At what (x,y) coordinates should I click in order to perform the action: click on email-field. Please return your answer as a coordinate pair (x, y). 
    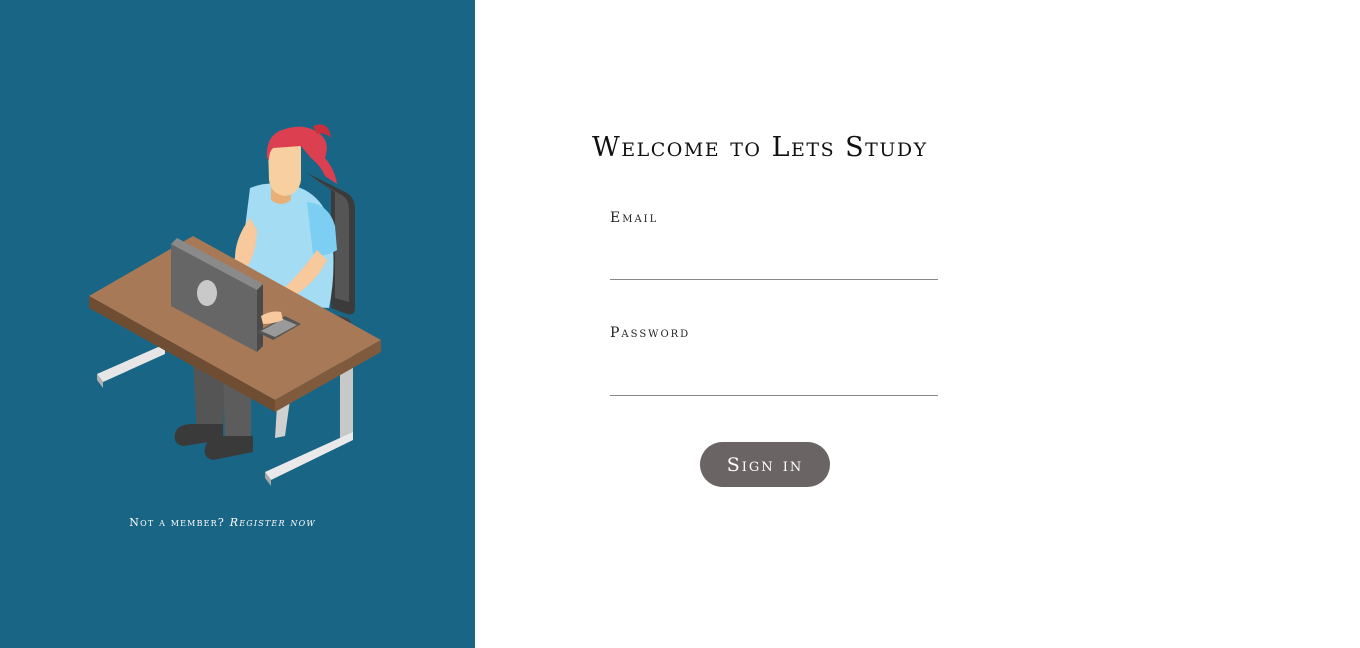
    Looking at the image, I should click on (774, 266).